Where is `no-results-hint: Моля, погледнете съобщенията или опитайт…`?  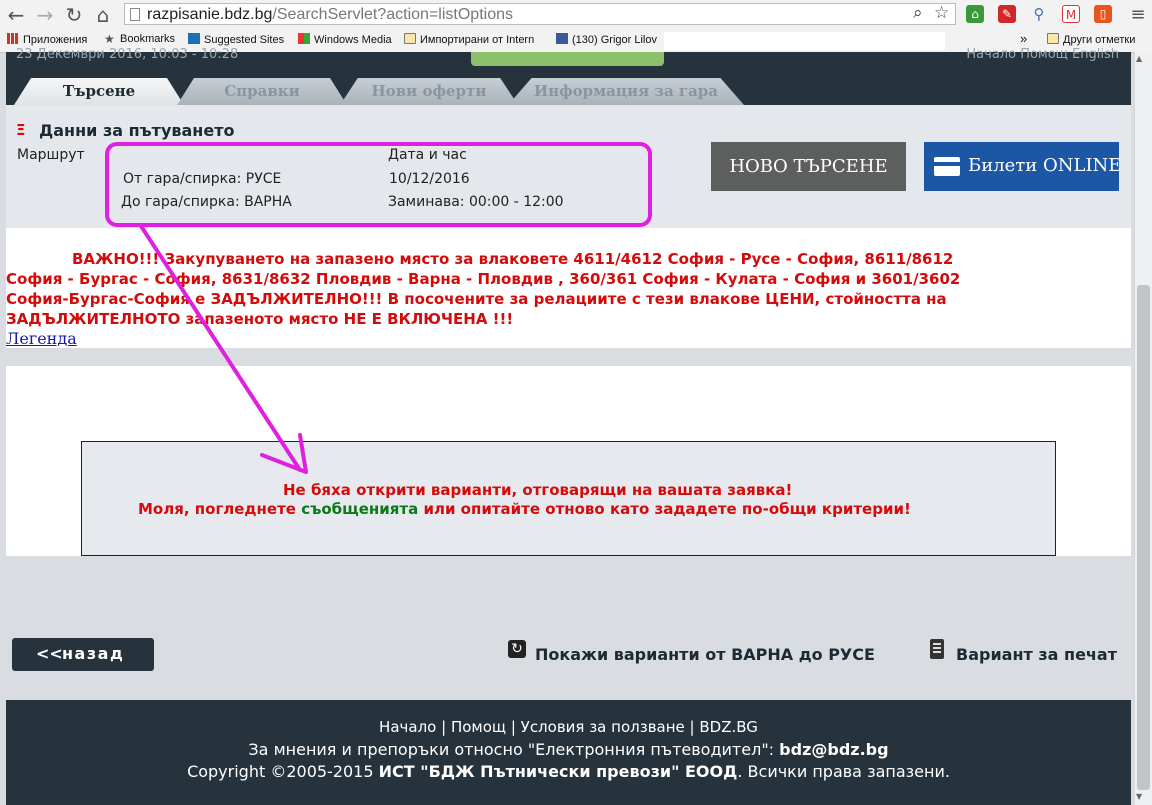 no-results-hint: Моля, погледнете съобщенията или опитайт… is located at coordinates (524, 509).